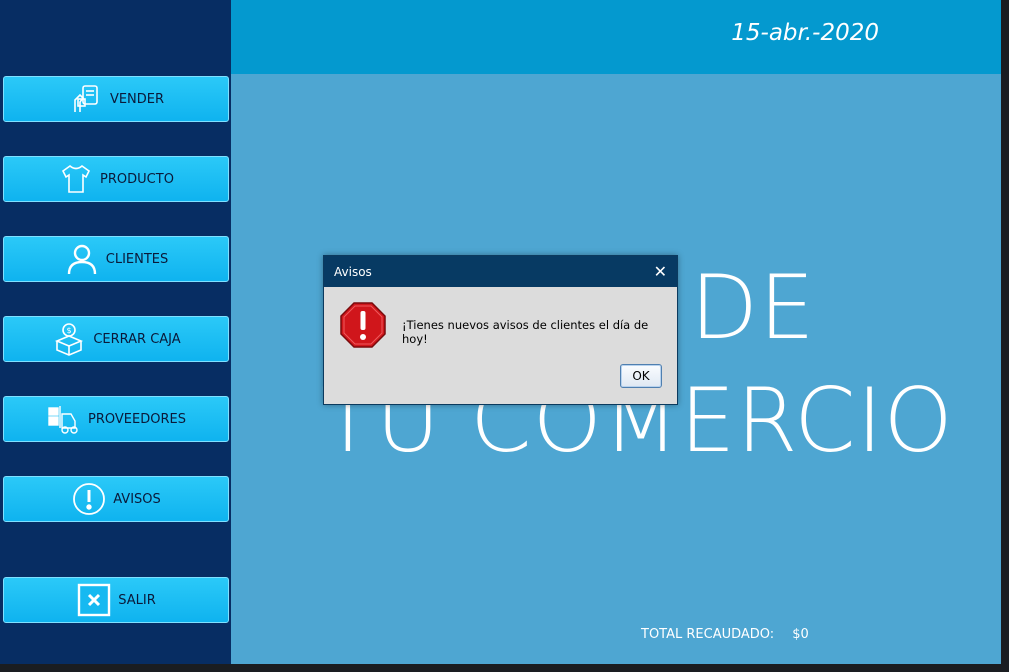  Describe the element at coordinates (76, 179) in the screenshot. I see `shirt-icon` at that location.